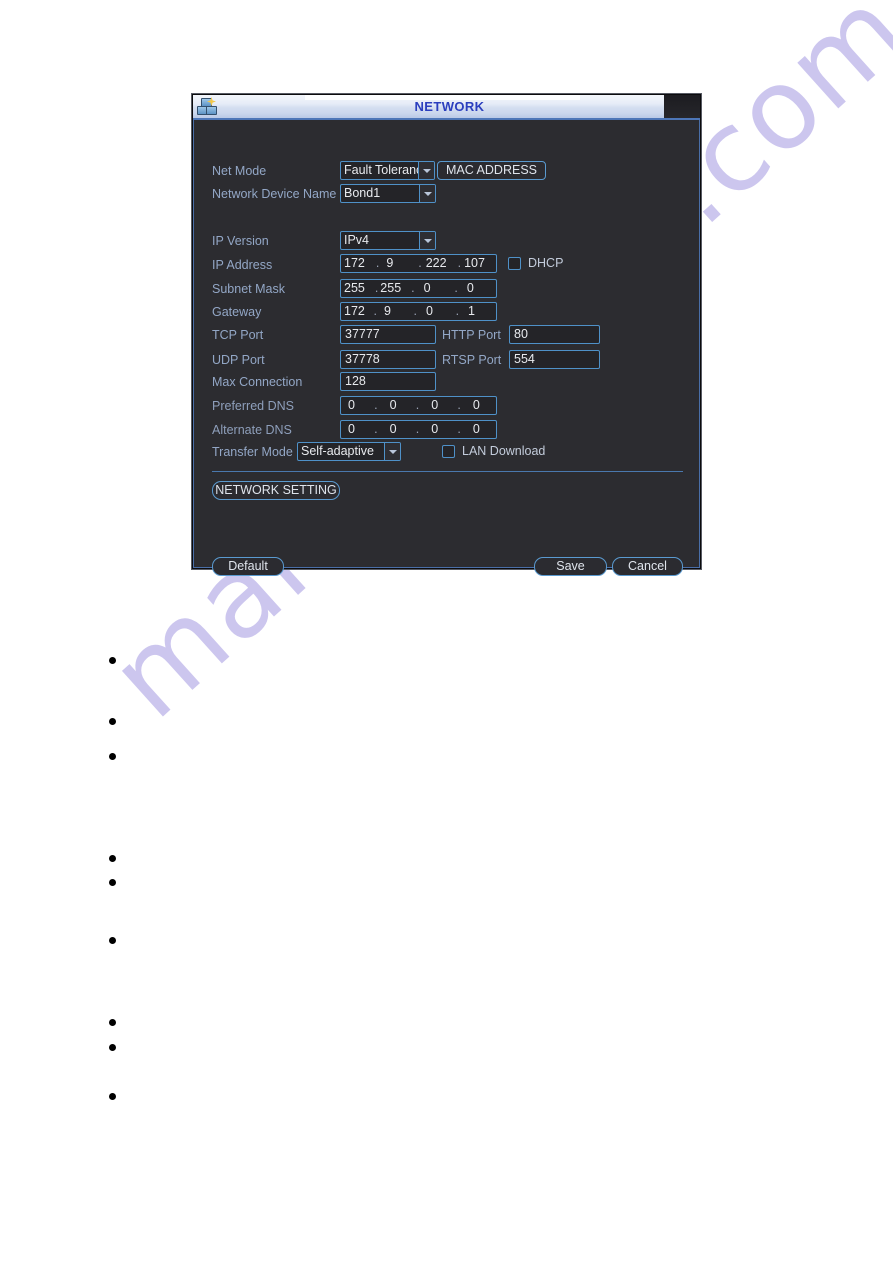 This screenshot has width=893, height=1263. Describe the element at coordinates (354, 311) in the screenshot. I see `gateway-octet-1: 172` at that location.